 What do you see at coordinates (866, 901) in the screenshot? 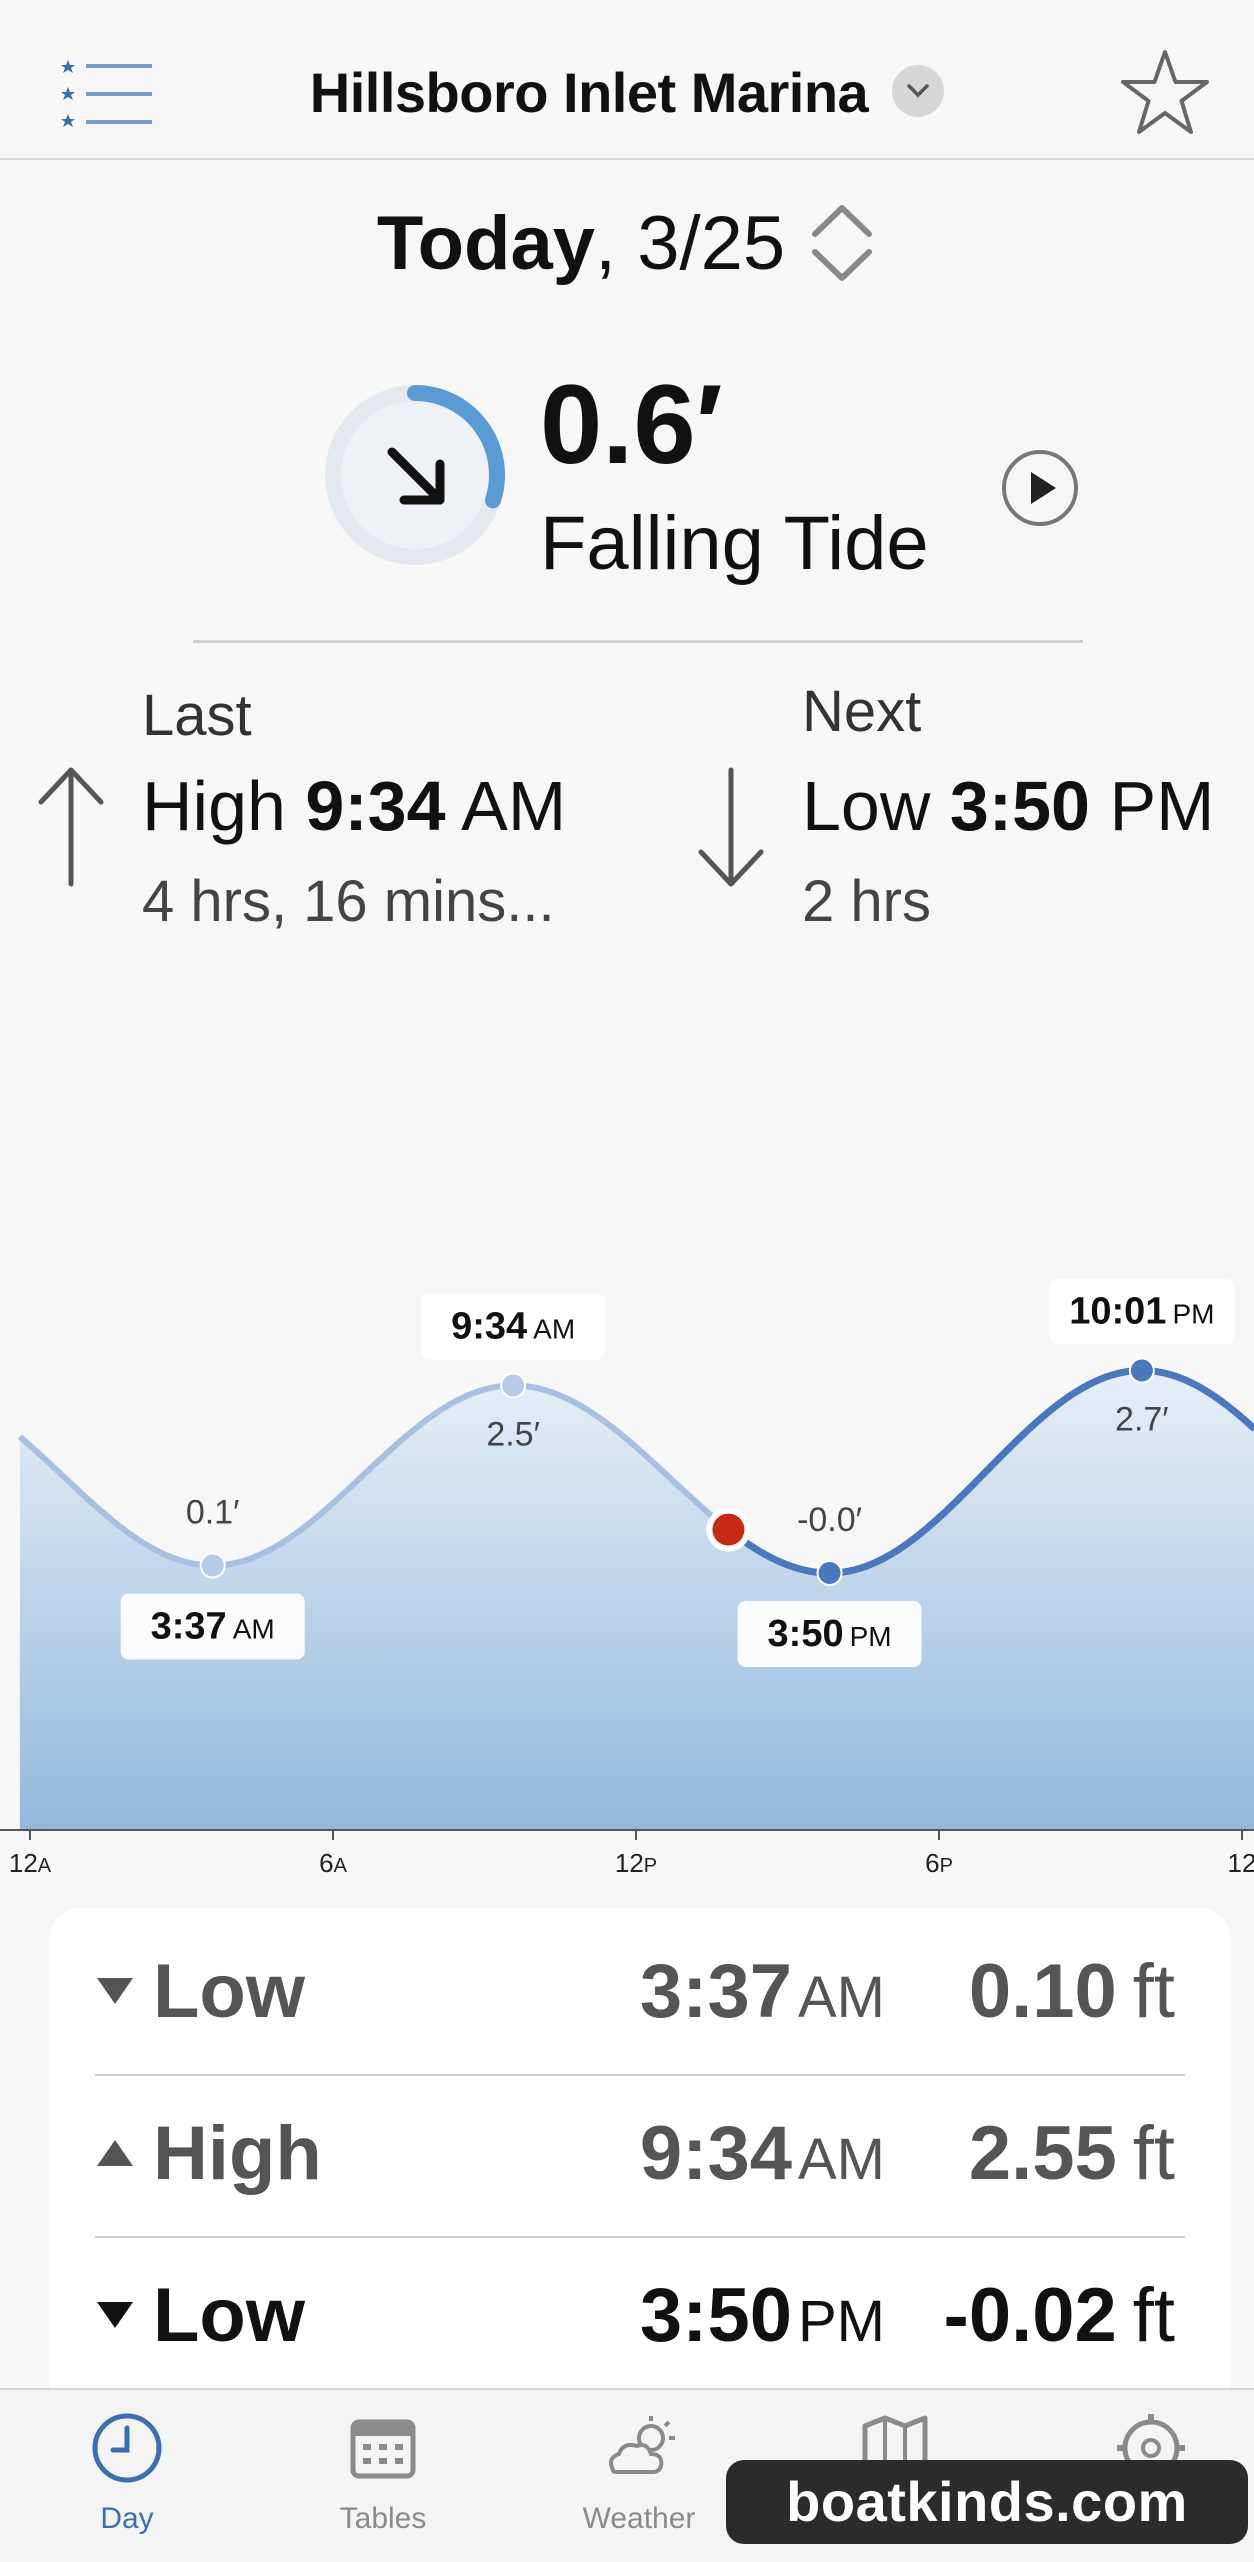
I see `next-remaining: 2 hrs` at bounding box center [866, 901].